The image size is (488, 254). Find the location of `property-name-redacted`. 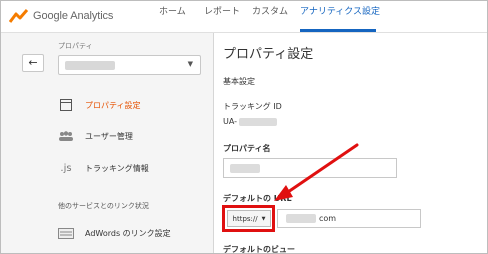

property-name-redacted is located at coordinates (245, 168).